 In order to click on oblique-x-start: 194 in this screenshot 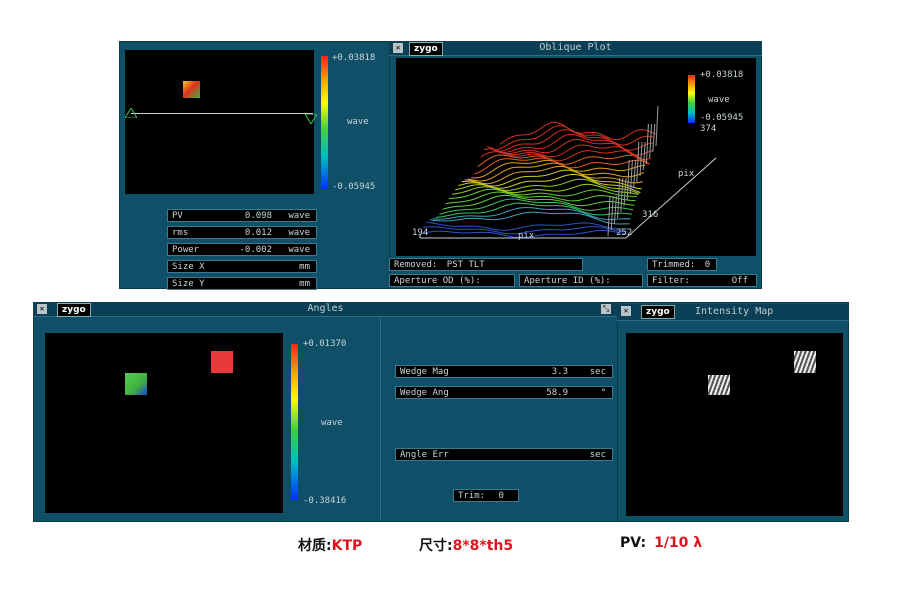, I will do `click(420, 233)`.